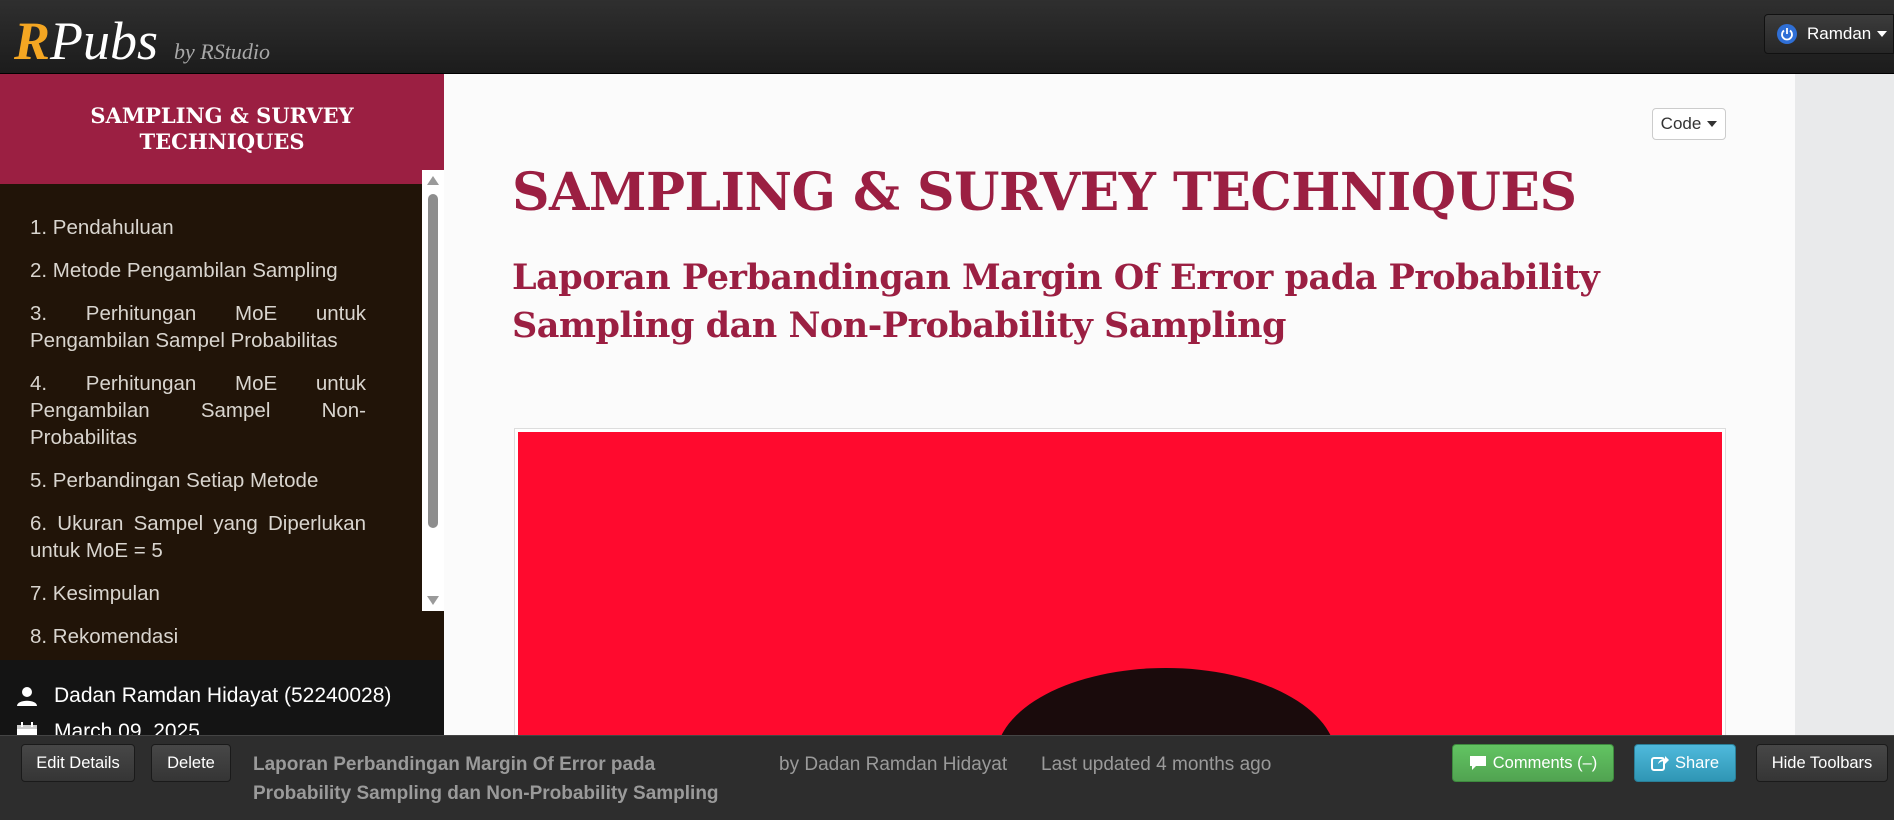 The height and width of the screenshot is (820, 1894). What do you see at coordinates (947, 37) in the screenshot?
I see `top-navbar: RPubs by RStudio Ramdan` at bounding box center [947, 37].